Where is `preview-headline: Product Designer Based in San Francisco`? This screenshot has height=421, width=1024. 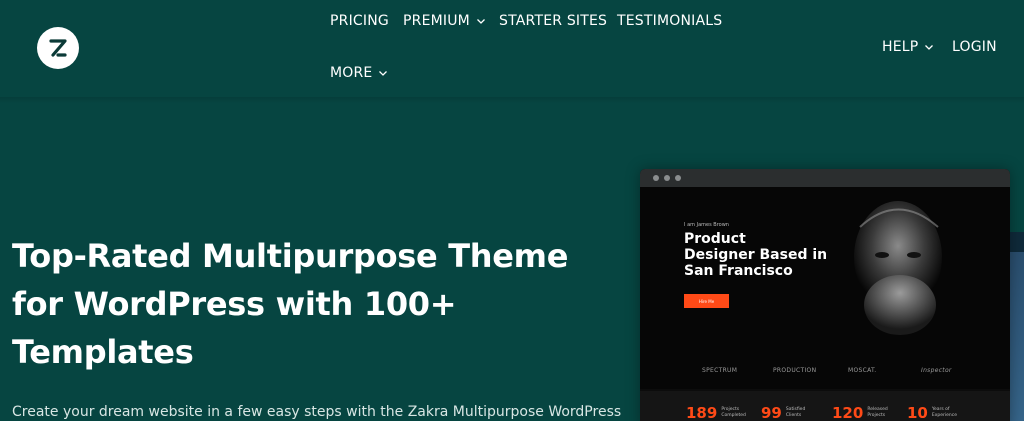 preview-headline: Product Designer Based in San Francisco is located at coordinates (764, 255).